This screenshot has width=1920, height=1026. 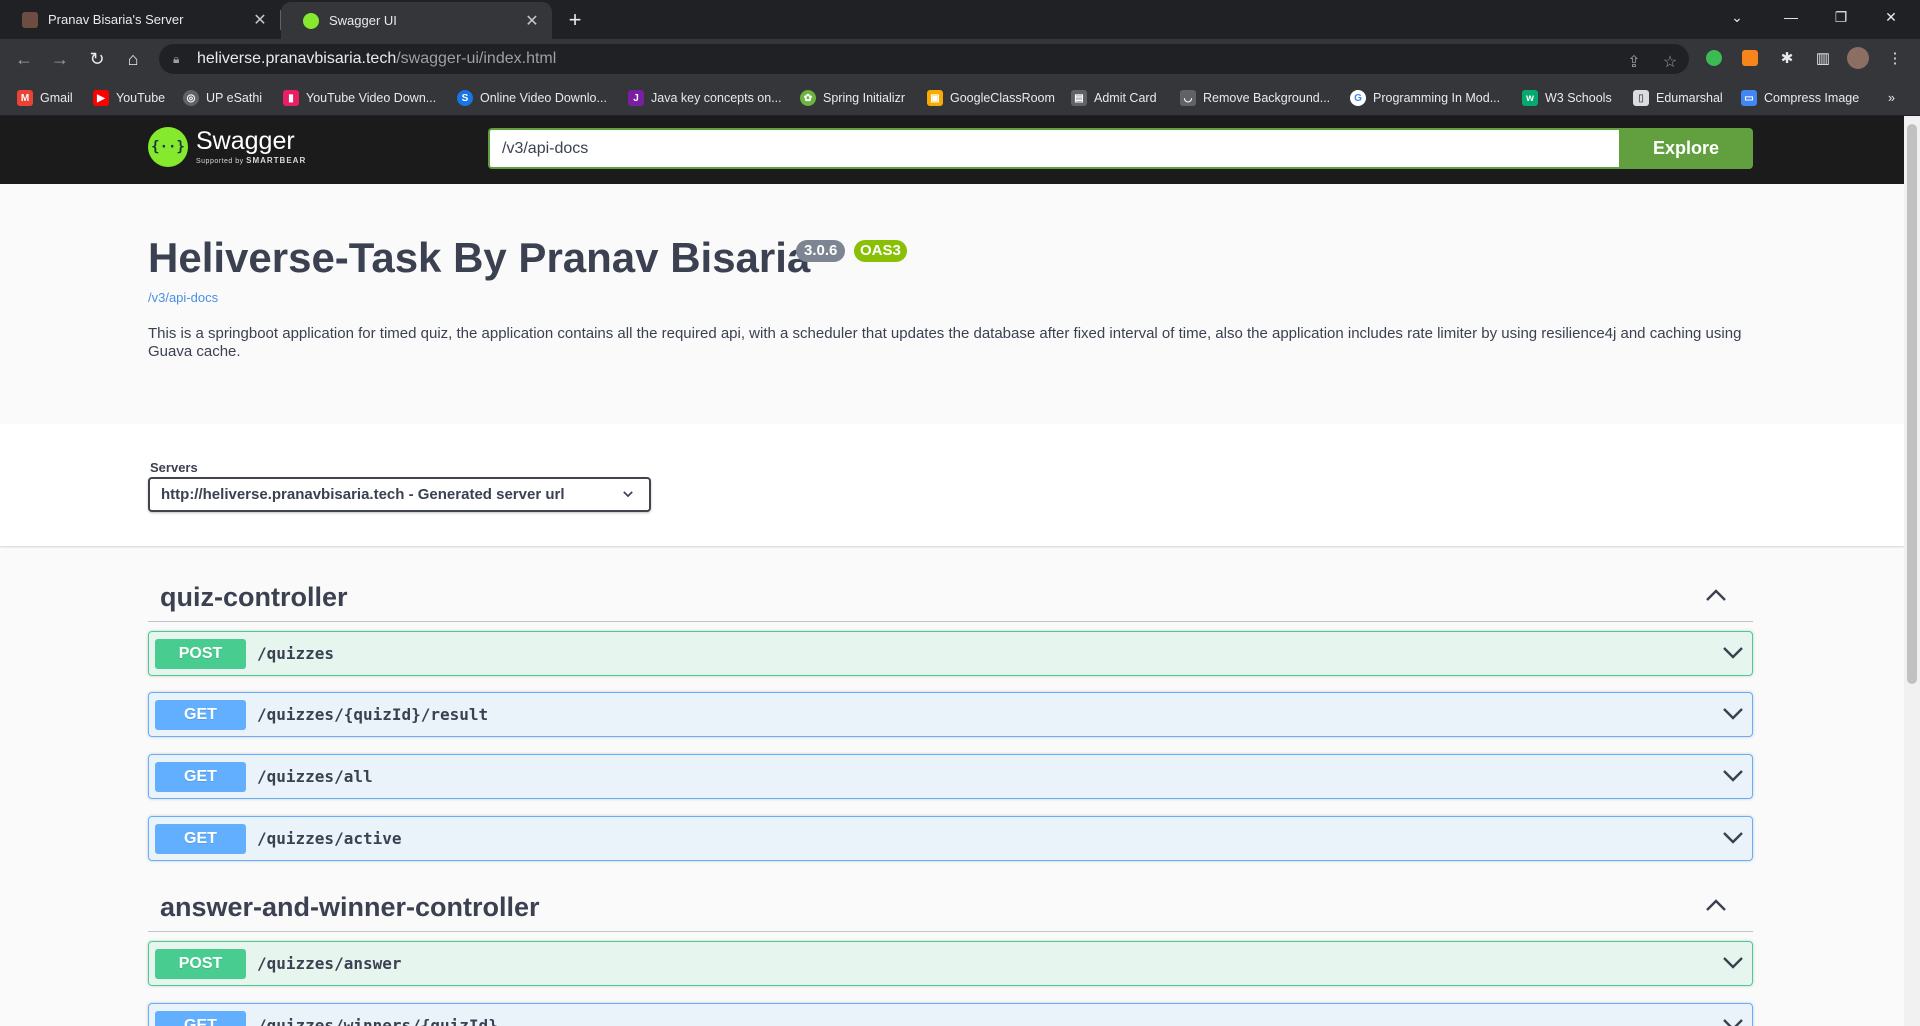 What do you see at coordinates (880, 251) in the screenshot?
I see `oas-badge: OAS3` at bounding box center [880, 251].